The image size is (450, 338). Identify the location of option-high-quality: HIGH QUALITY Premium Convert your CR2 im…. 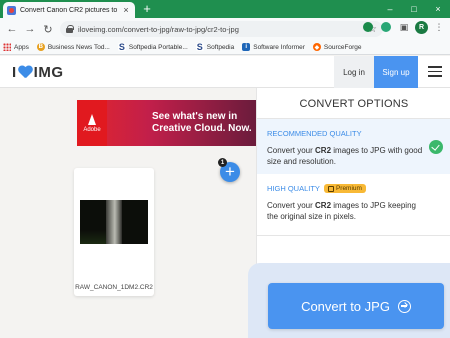
(353, 205).